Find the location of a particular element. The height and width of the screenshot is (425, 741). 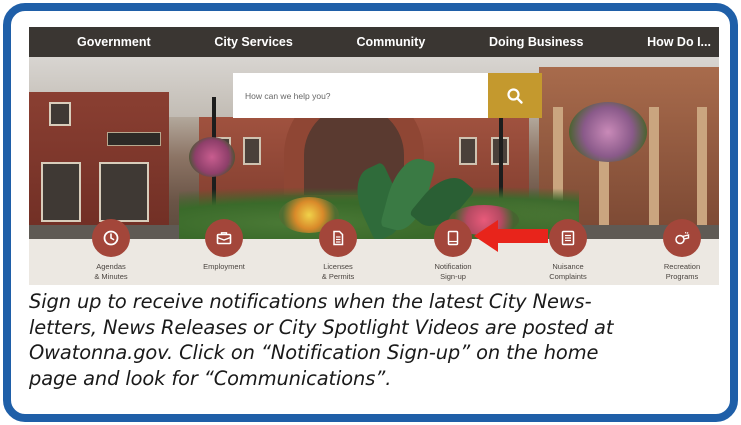

pointer-arrow-icon is located at coordinates (511, 236).